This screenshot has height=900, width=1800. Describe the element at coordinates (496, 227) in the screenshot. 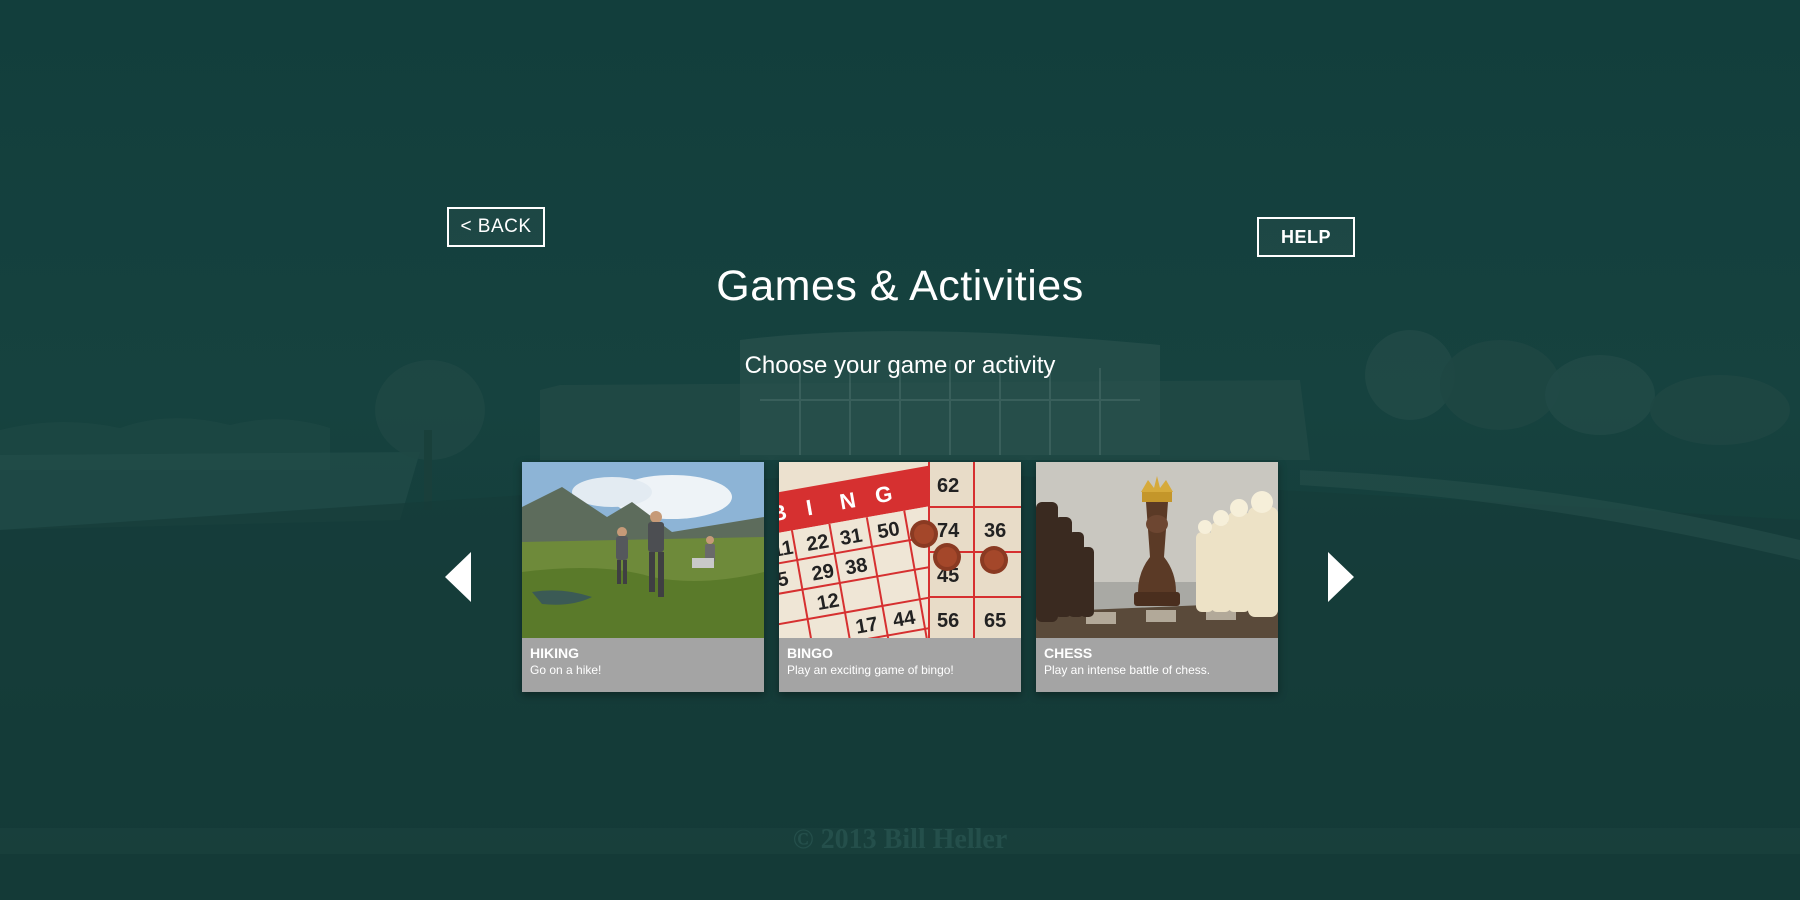

I see `back-button: < BACK` at that location.